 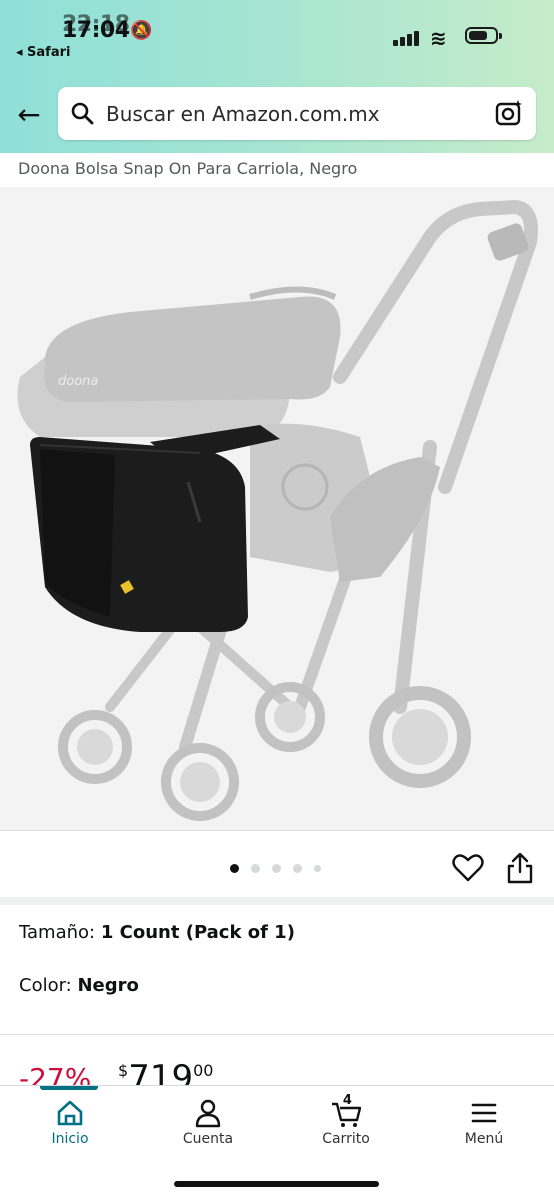 I want to click on back-arrow-button: ←, so click(x=29, y=115).